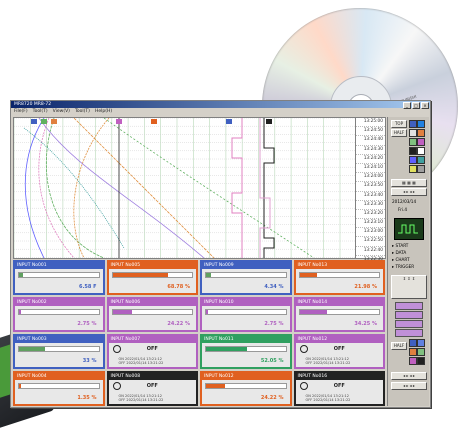 This screenshot has height=430, width=465. What do you see at coordinates (409, 287) in the screenshot?
I see `range-selector: ⇕ ⇕ ⇕` at bounding box center [409, 287].